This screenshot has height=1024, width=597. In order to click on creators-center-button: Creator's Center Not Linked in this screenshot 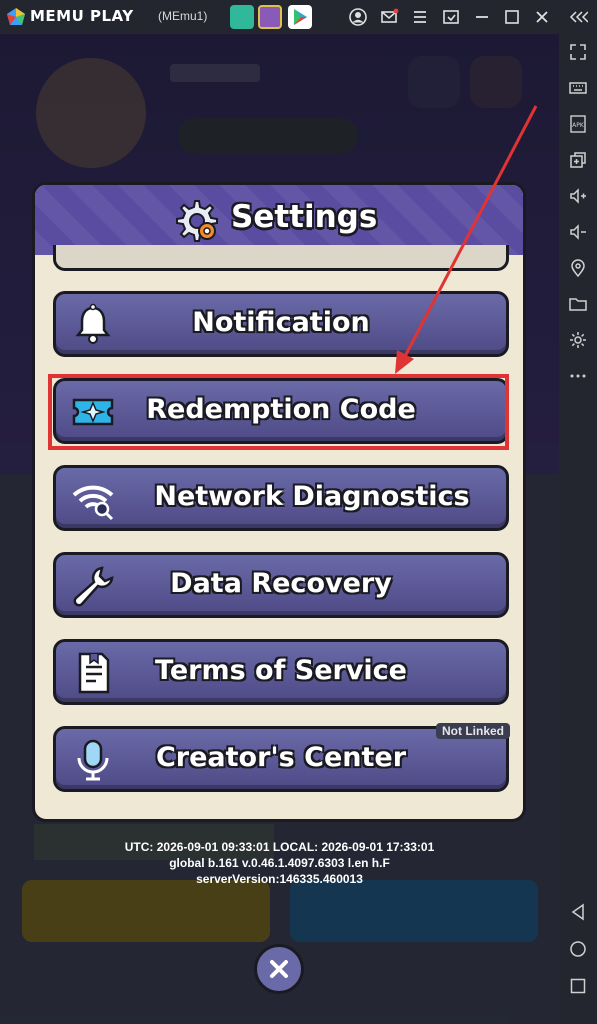, I will do `click(281, 757)`.